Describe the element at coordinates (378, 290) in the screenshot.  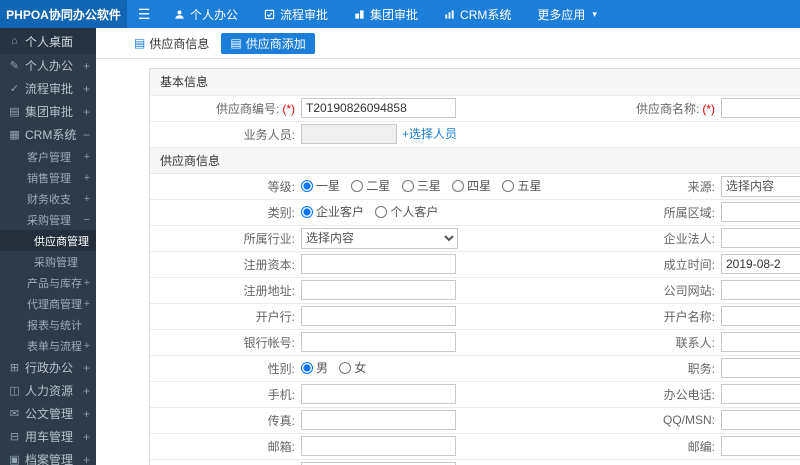
I see `reg-address-input` at that location.